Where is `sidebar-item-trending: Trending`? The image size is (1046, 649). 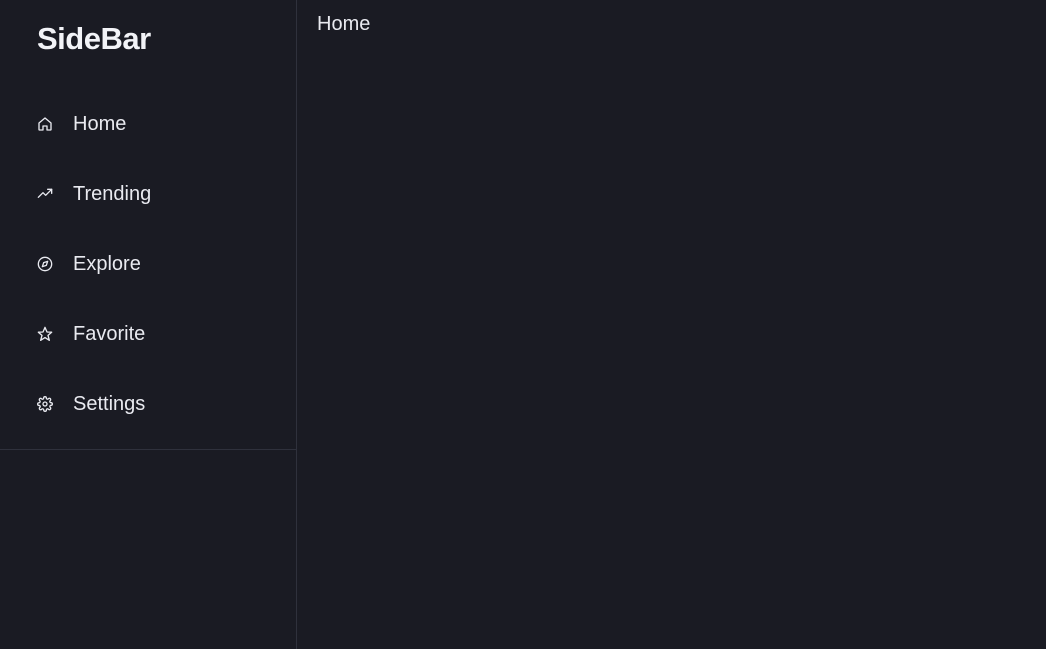 sidebar-item-trending: Trending is located at coordinates (148, 194).